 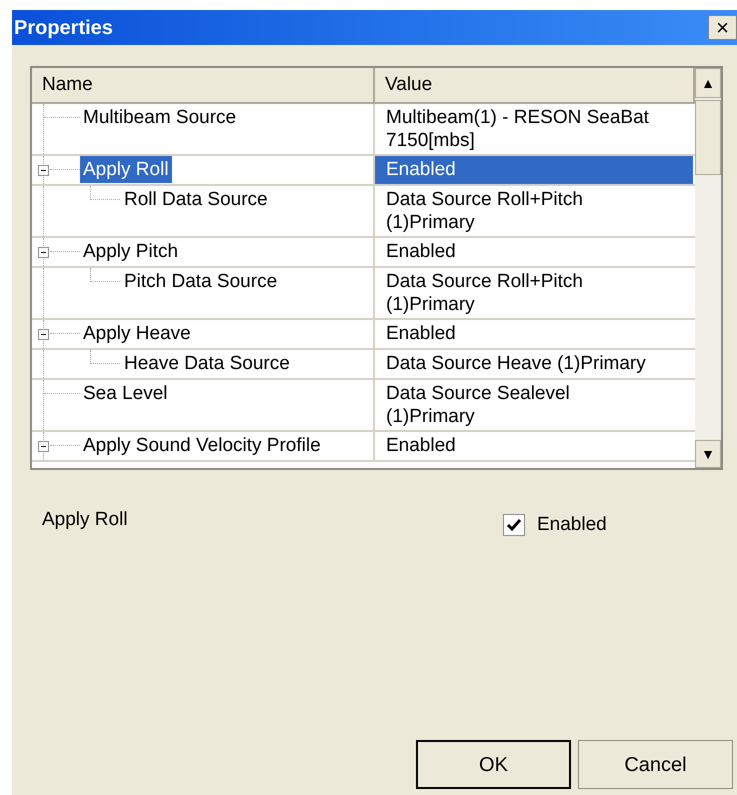 What do you see at coordinates (202, 445) in the screenshot?
I see `property-name: Apply Sound Velocity Profile` at bounding box center [202, 445].